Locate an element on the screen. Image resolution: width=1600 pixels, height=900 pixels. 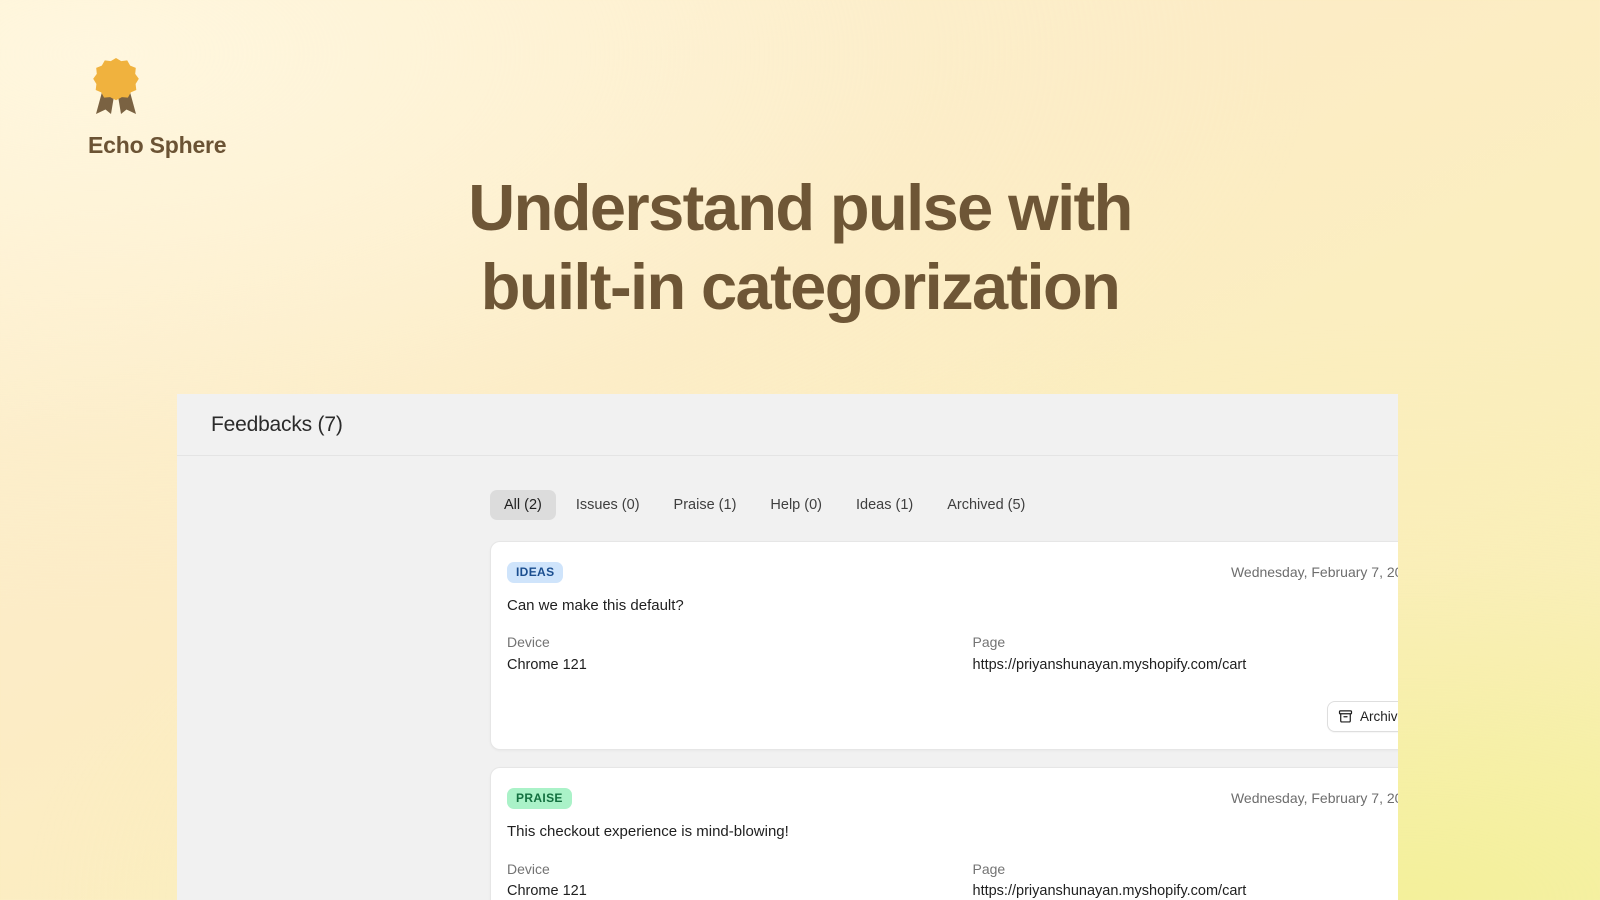
feedback-card-actions: Archive is located at coordinates (952, 717).